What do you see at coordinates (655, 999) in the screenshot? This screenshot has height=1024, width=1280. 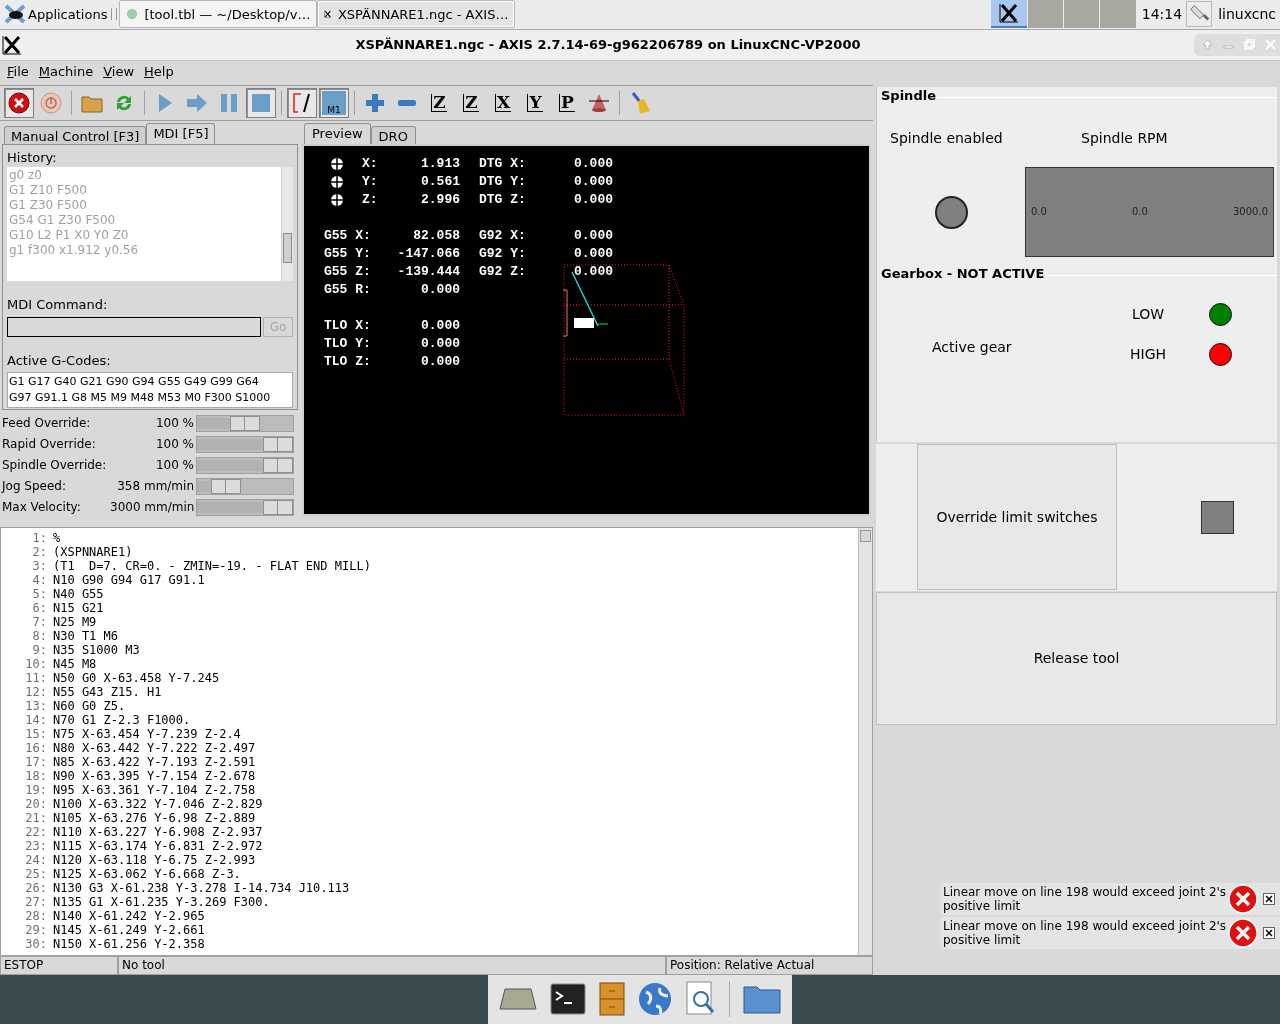 I see `globe-icon` at bounding box center [655, 999].